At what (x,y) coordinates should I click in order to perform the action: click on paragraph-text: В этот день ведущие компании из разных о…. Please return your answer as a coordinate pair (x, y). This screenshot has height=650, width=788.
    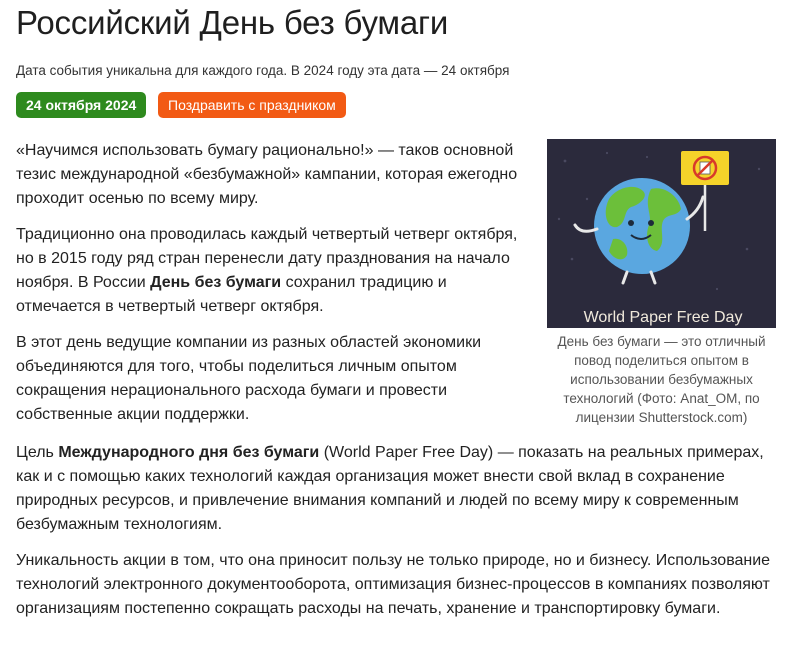
    Looking at the image, I should click on (249, 378).